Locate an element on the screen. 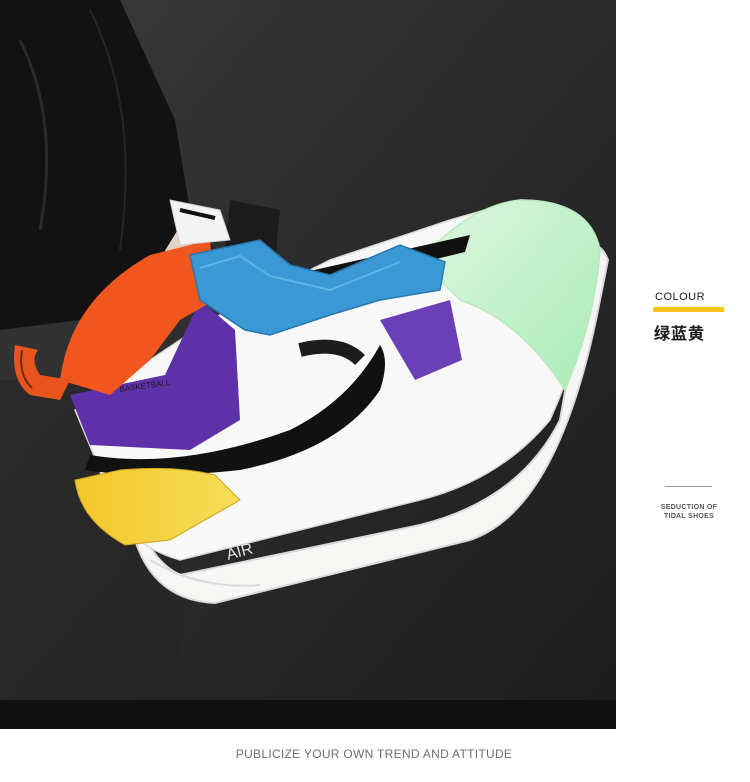 This screenshot has width=750, height=782. footer-caption: PUBLICIZE YOUR OWN TREND AND ATTITUDE is located at coordinates (375, 754).